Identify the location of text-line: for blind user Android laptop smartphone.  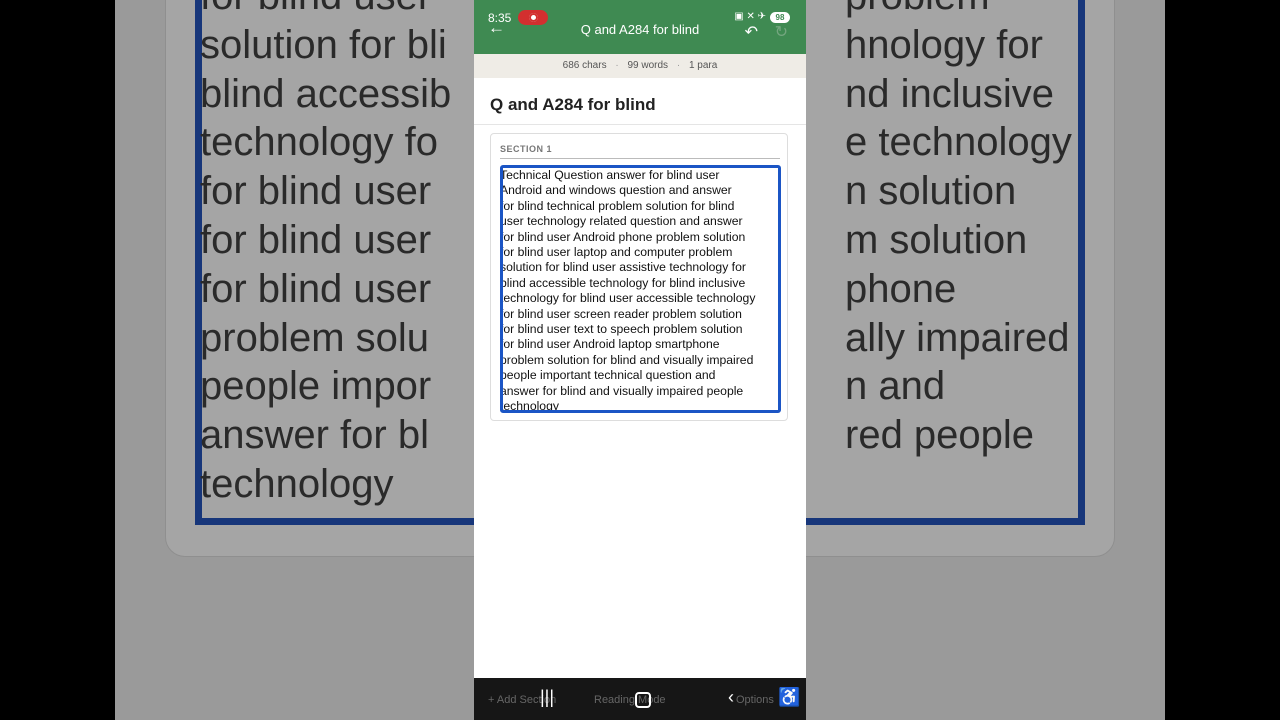
(610, 344).